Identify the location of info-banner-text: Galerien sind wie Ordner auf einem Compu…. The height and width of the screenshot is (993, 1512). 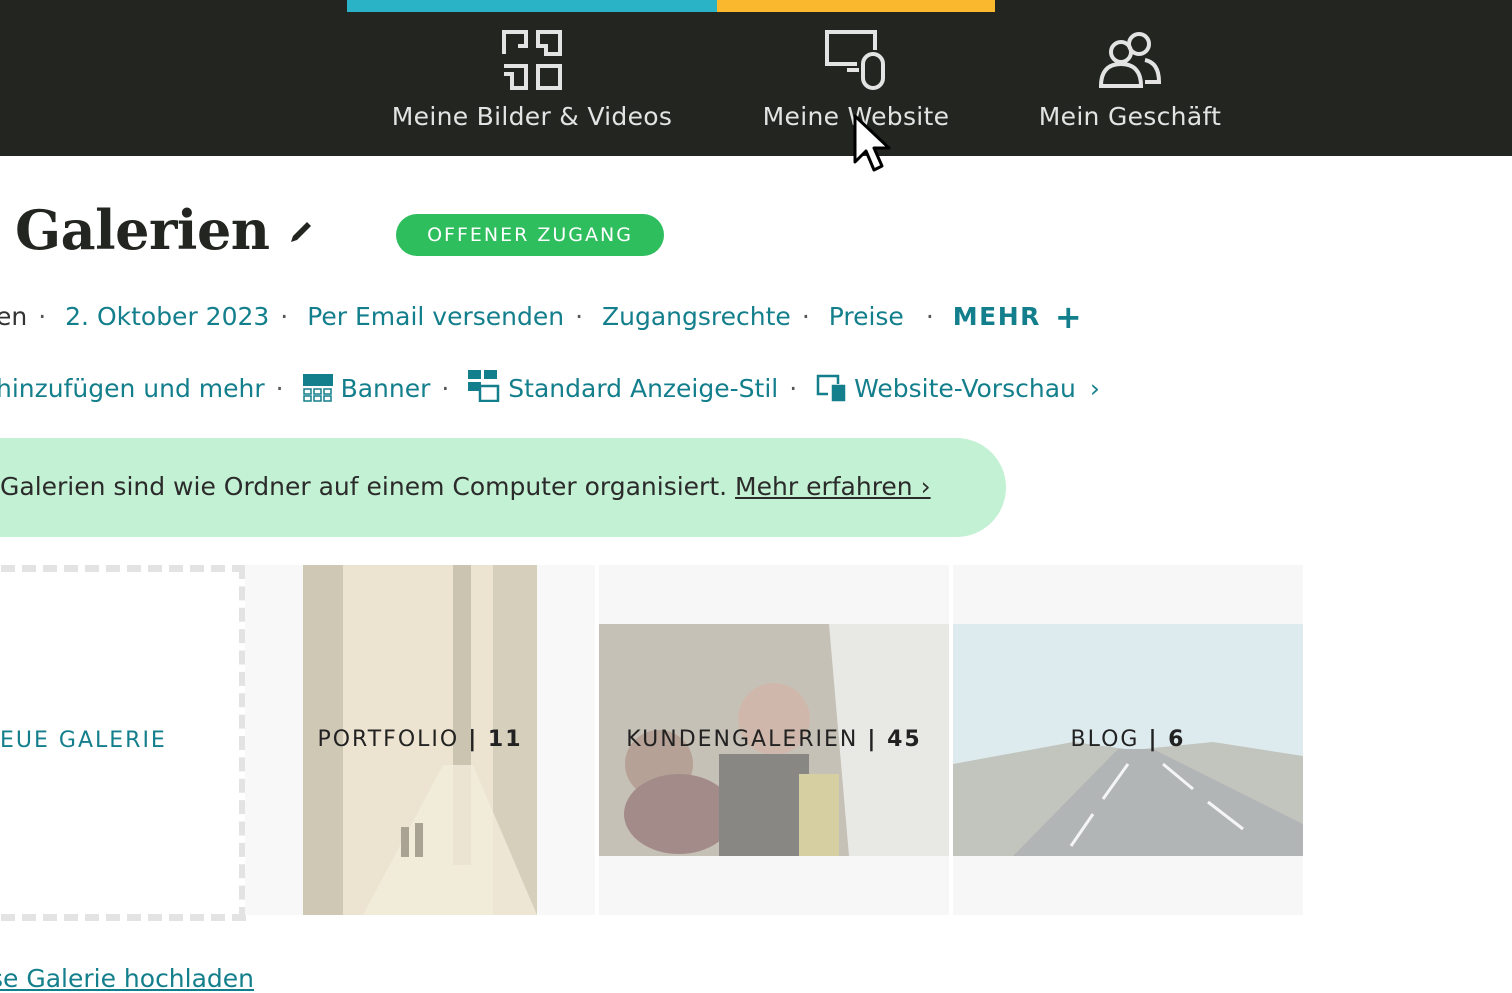
(465, 486).